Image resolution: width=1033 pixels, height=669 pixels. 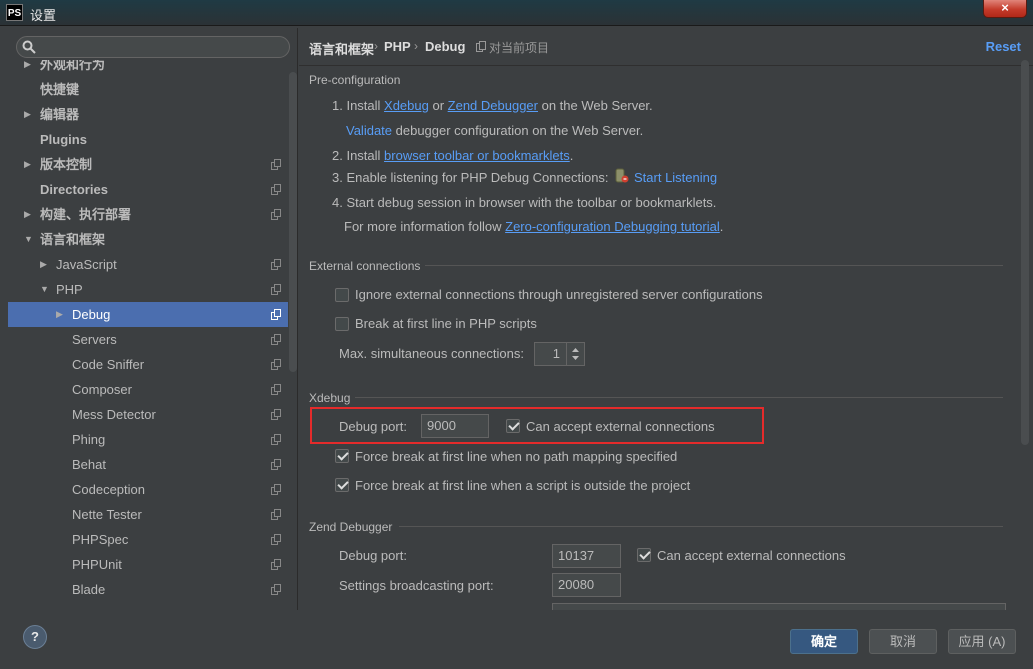 I want to click on sidebar-item-composer: Composer, so click(x=148, y=389).